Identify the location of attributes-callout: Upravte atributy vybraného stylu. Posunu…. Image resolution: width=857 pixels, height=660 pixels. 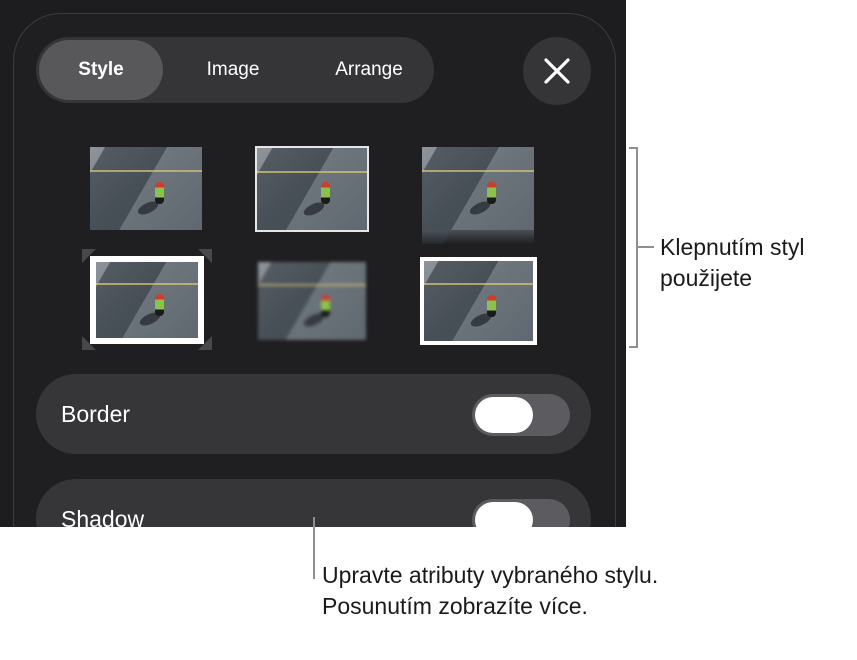
(490, 591).